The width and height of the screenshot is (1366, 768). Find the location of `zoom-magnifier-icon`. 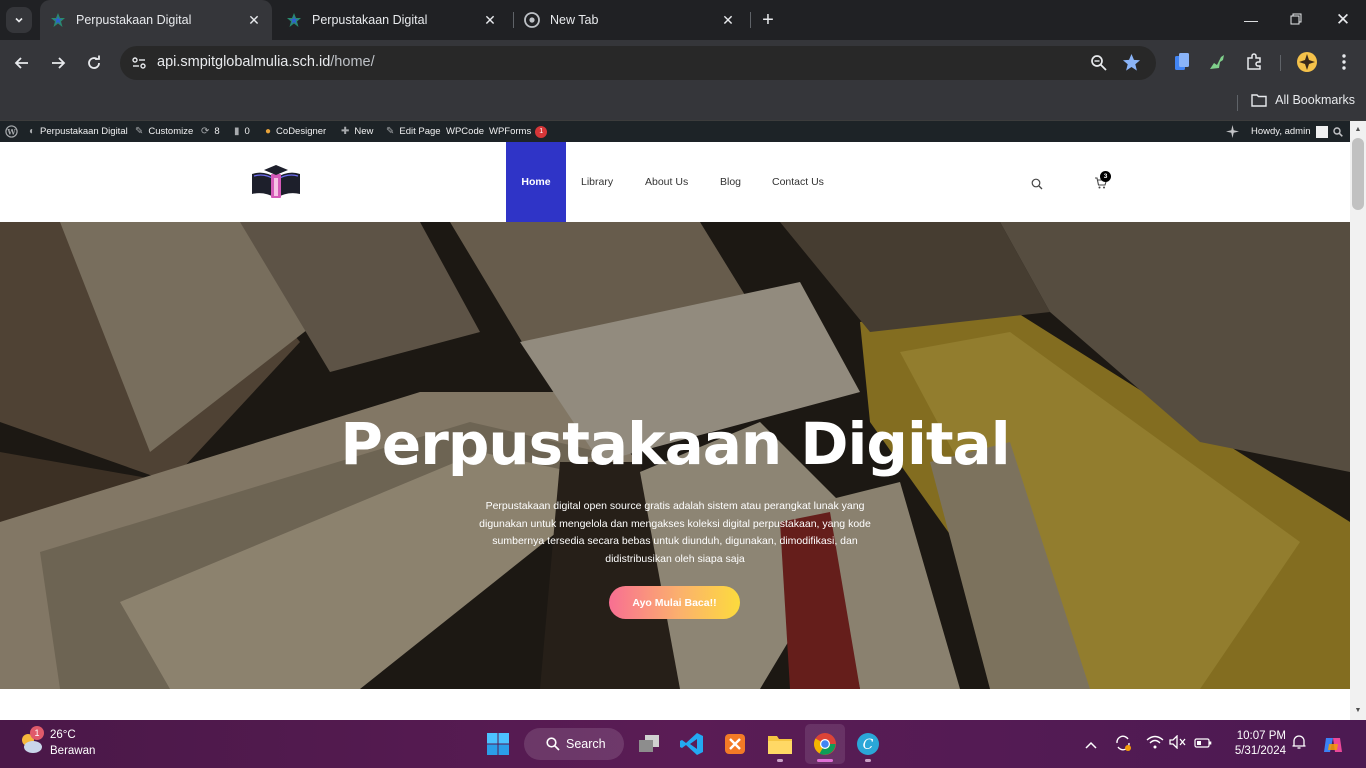

zoom-magnifier-icon is located at coordinates (1099, 65).